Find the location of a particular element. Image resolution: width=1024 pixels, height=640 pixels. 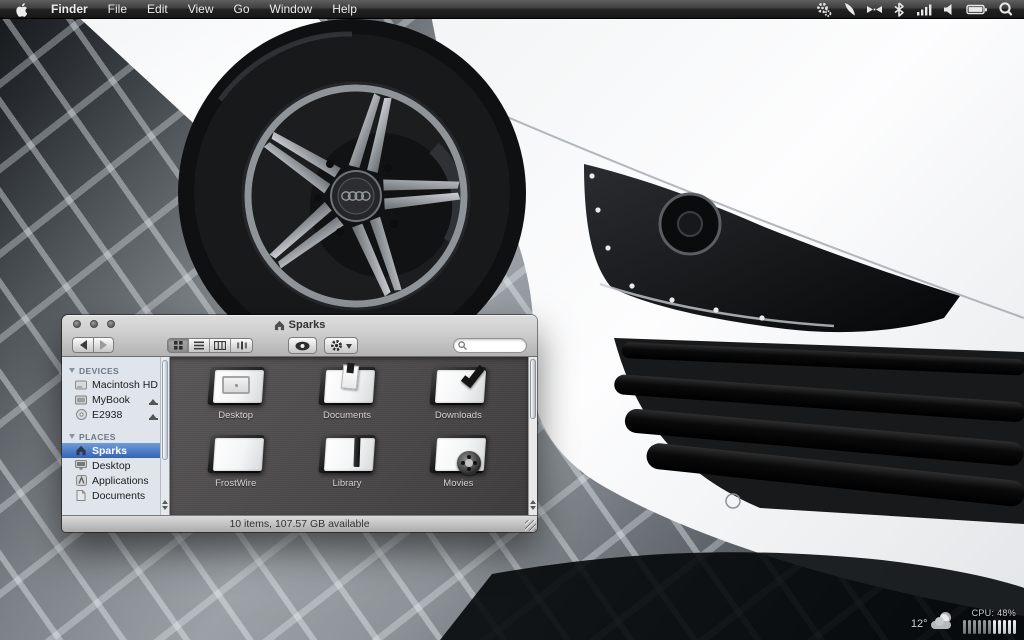

menu-go: Go is located at coordinates (242, 9).